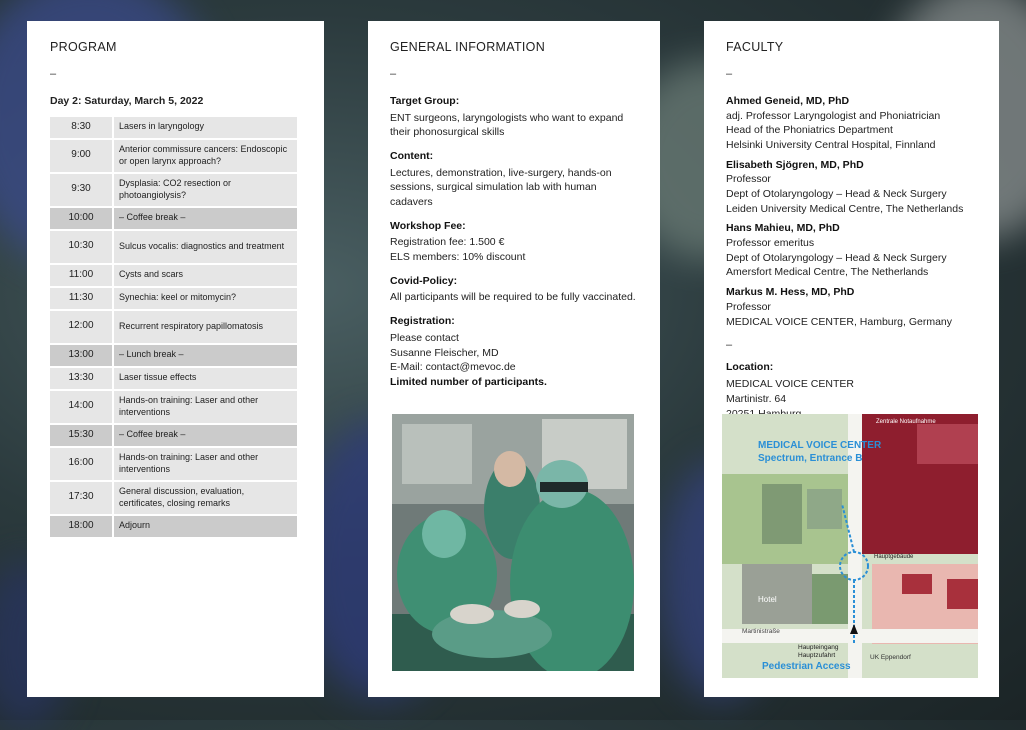 Image resolution: width=1026 pixels, height=730 pixels. Describe the element at coordinates (468, 381) in the screenshot. I see `registration-note: Limited number of participants.` at that location.